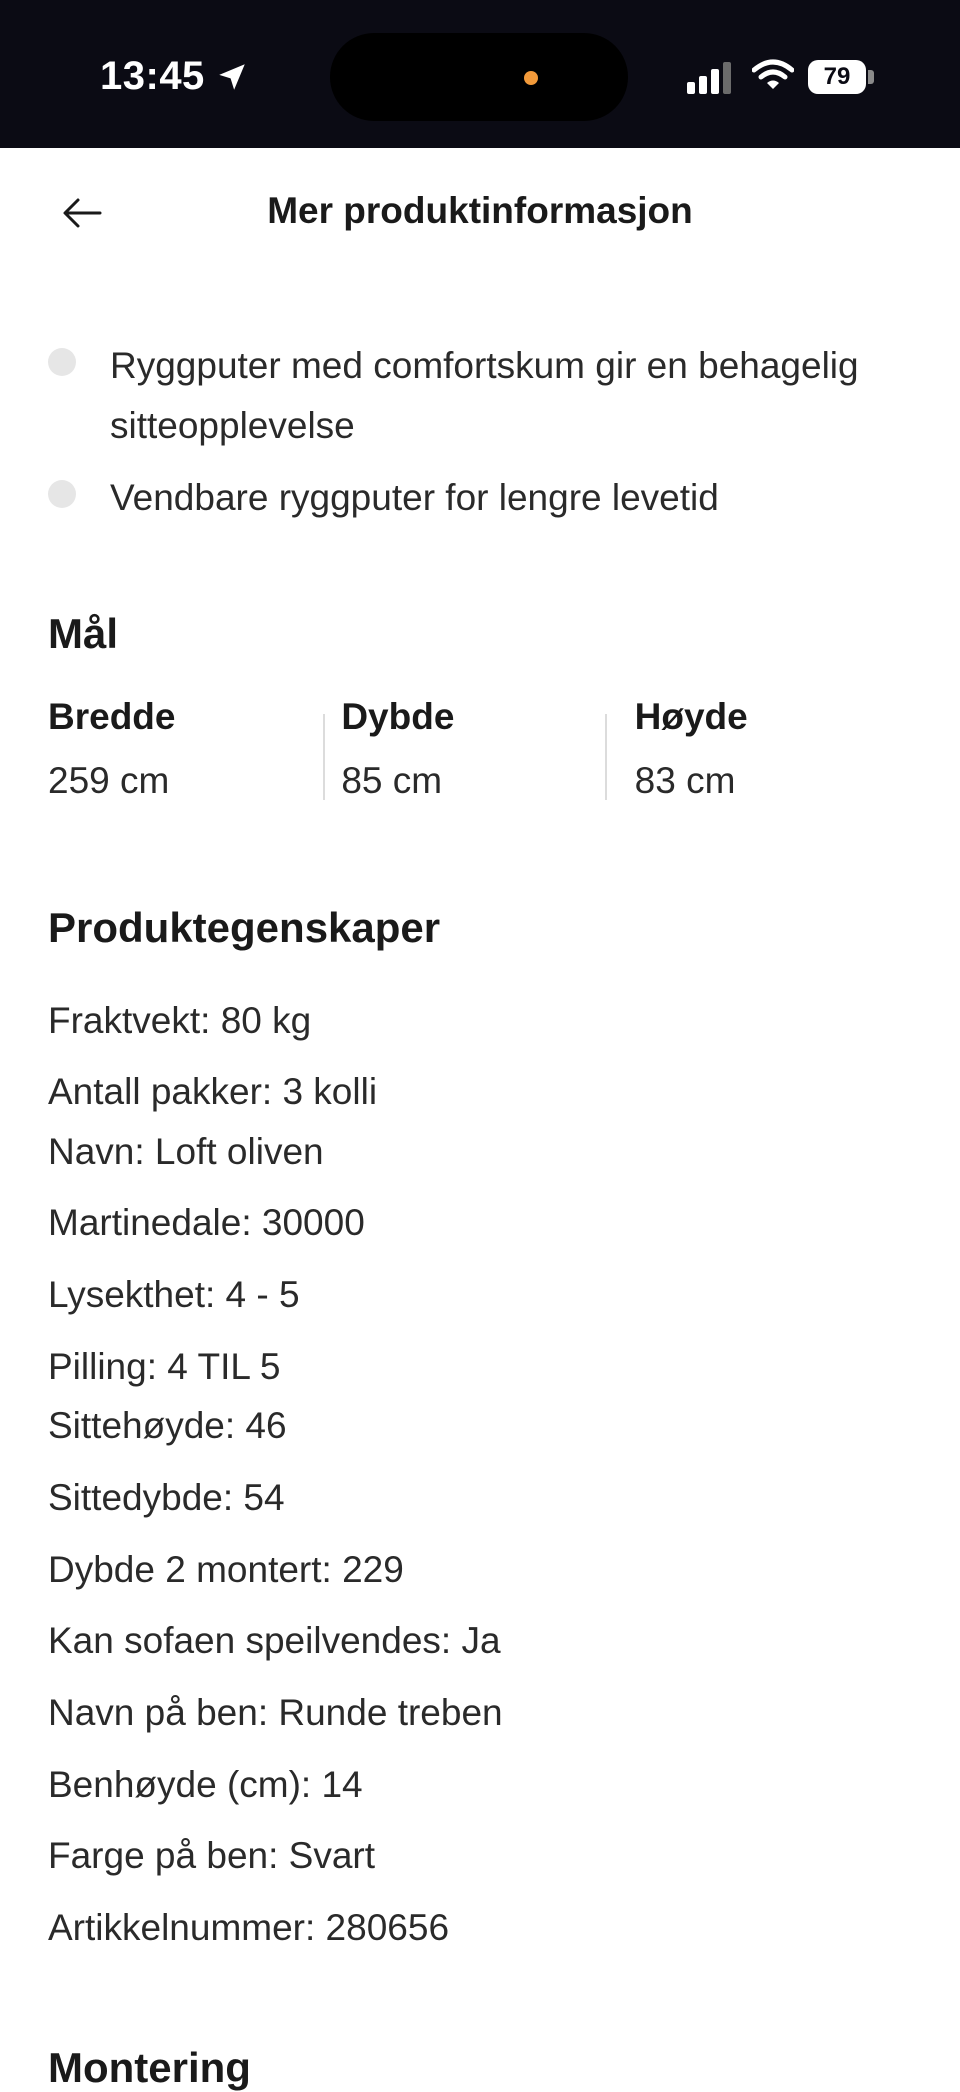  Describe the element at coordinates (274, 1640) in the screenshot. I see `property-item: Kan sofaen speilvendes: Ja` at that location.